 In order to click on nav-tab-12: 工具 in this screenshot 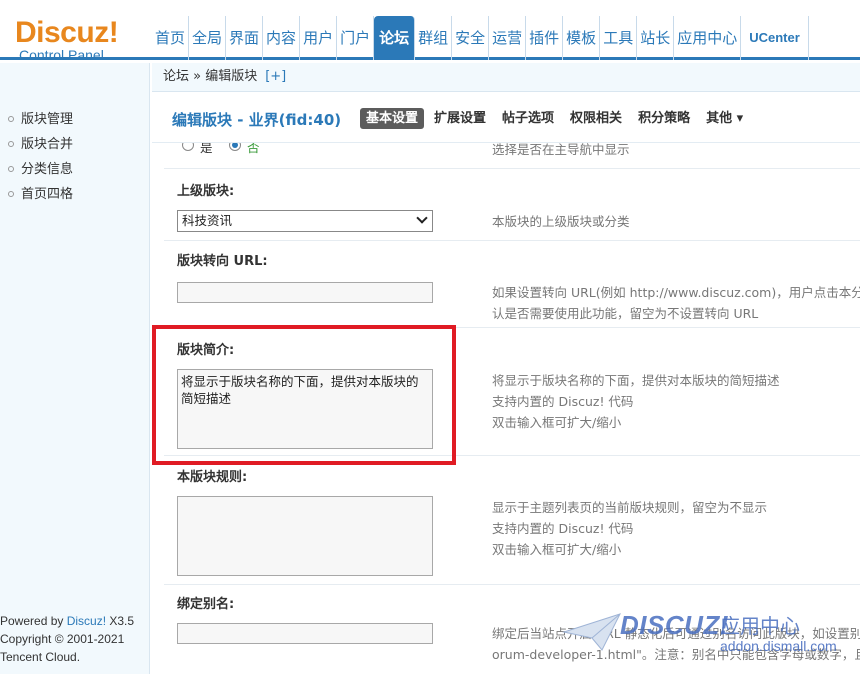, I will do `click(619, 38)`.